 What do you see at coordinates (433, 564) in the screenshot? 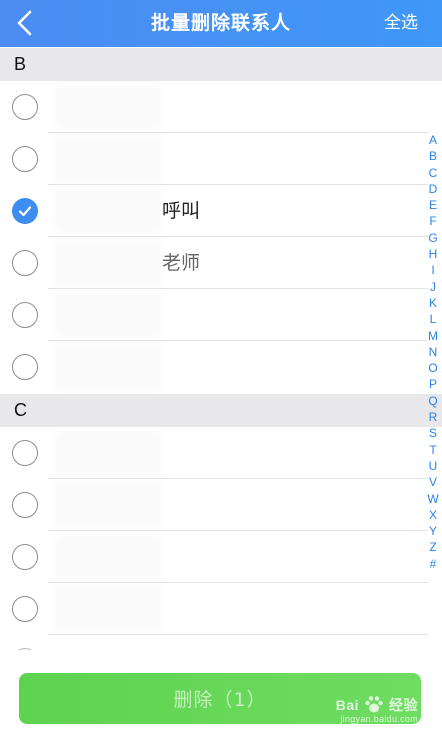
I see `index-letter: #` at bounding box center [433, 564].